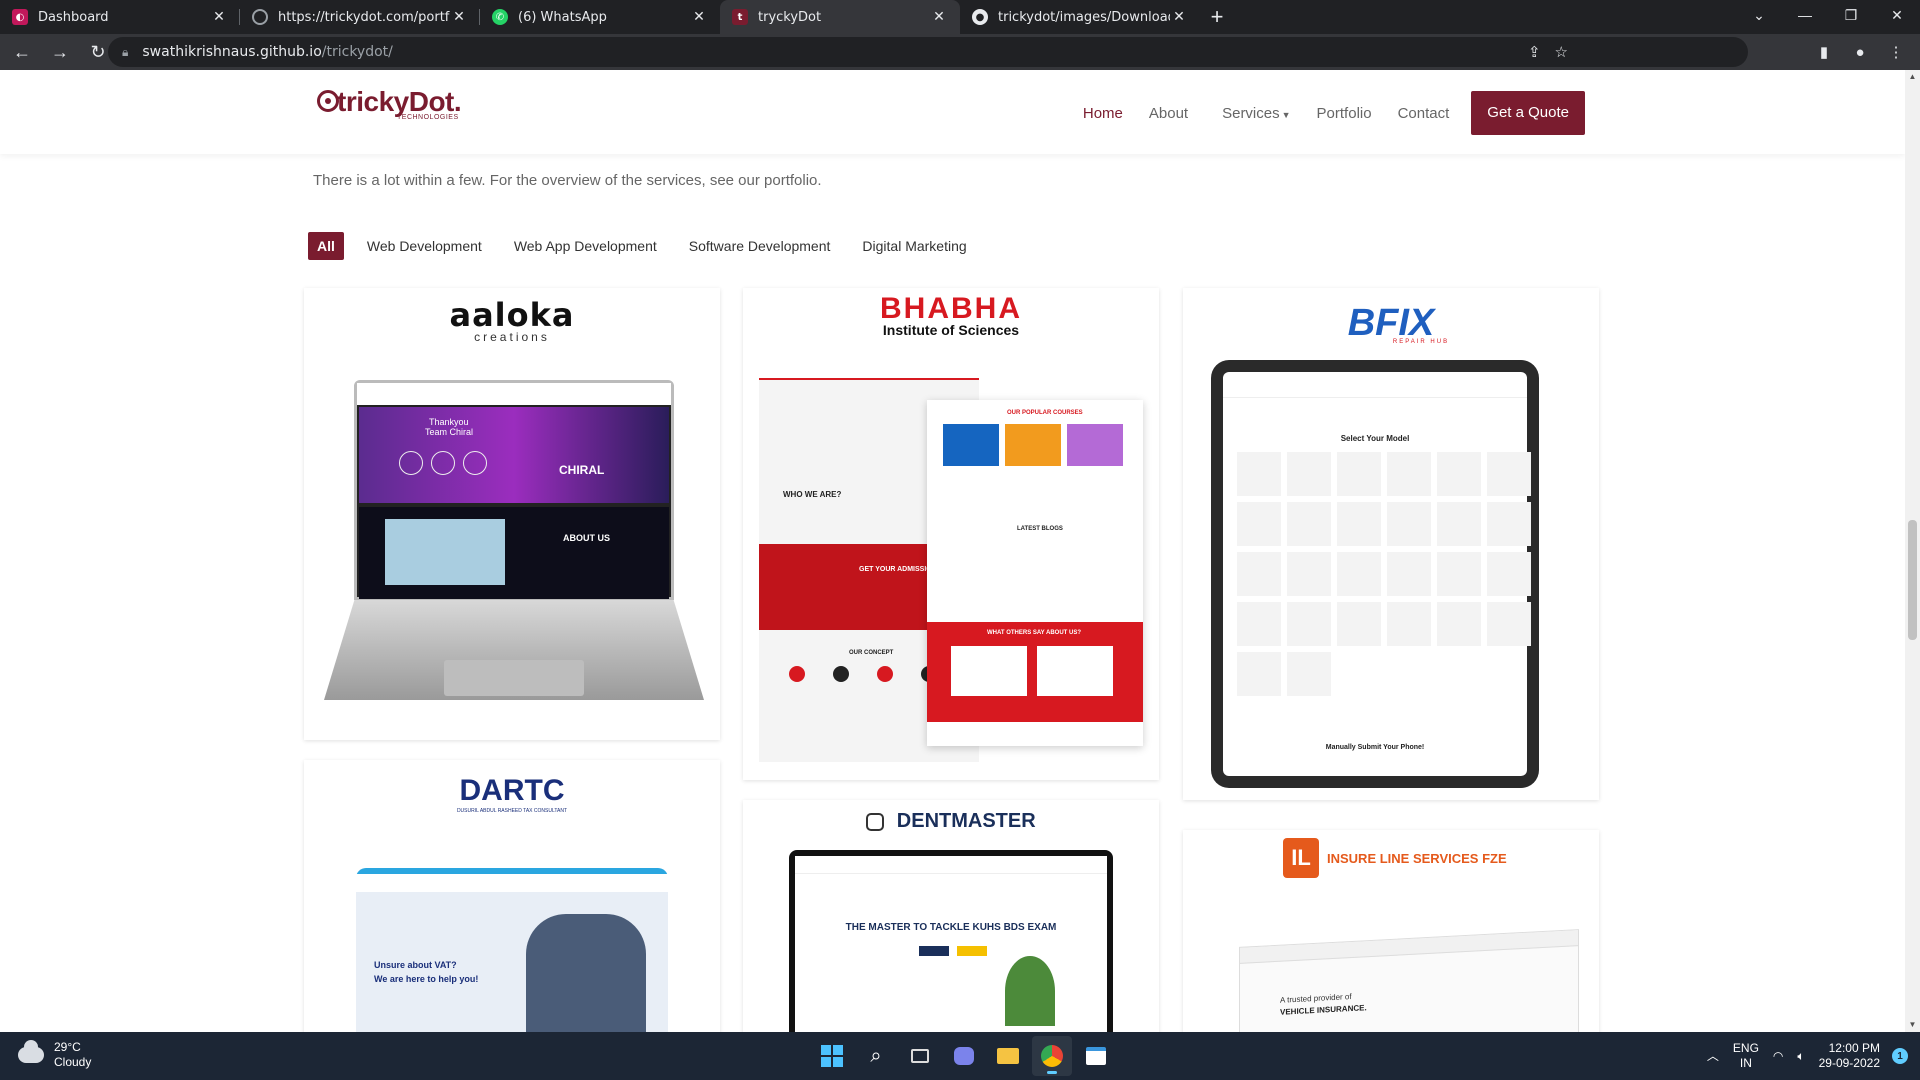 Image resolution: width=1920 pixels, height=1080 pixels. What do you see at coordinates (585, 246) in the screenshot?
I see `filter-web-app-development: Web App Development` at bounding box center [585, 246].